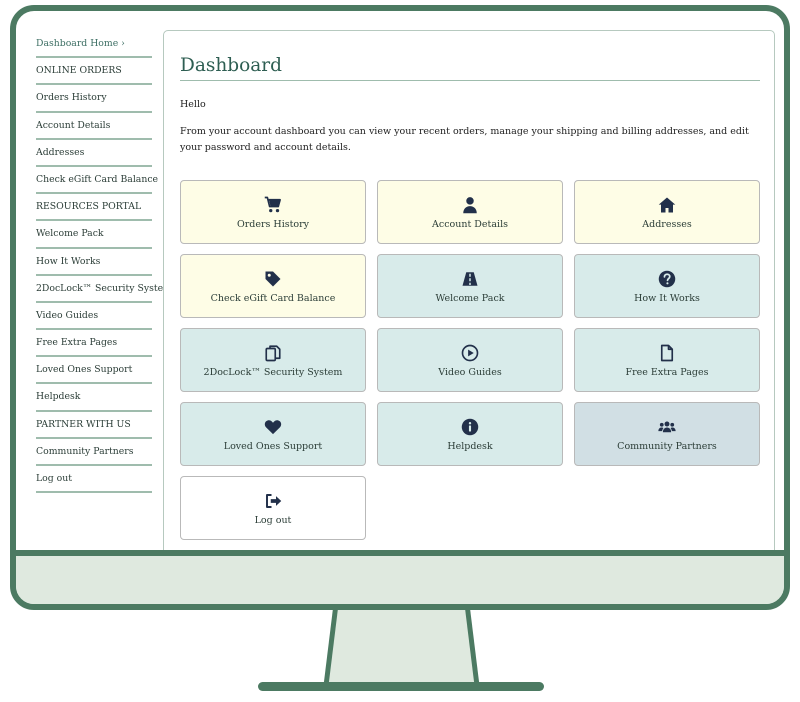  What do you see at coordinates (273, 446) in the screenshot?
I see `tile-label: Loved Ones Support` at bounding box center [273, 446].